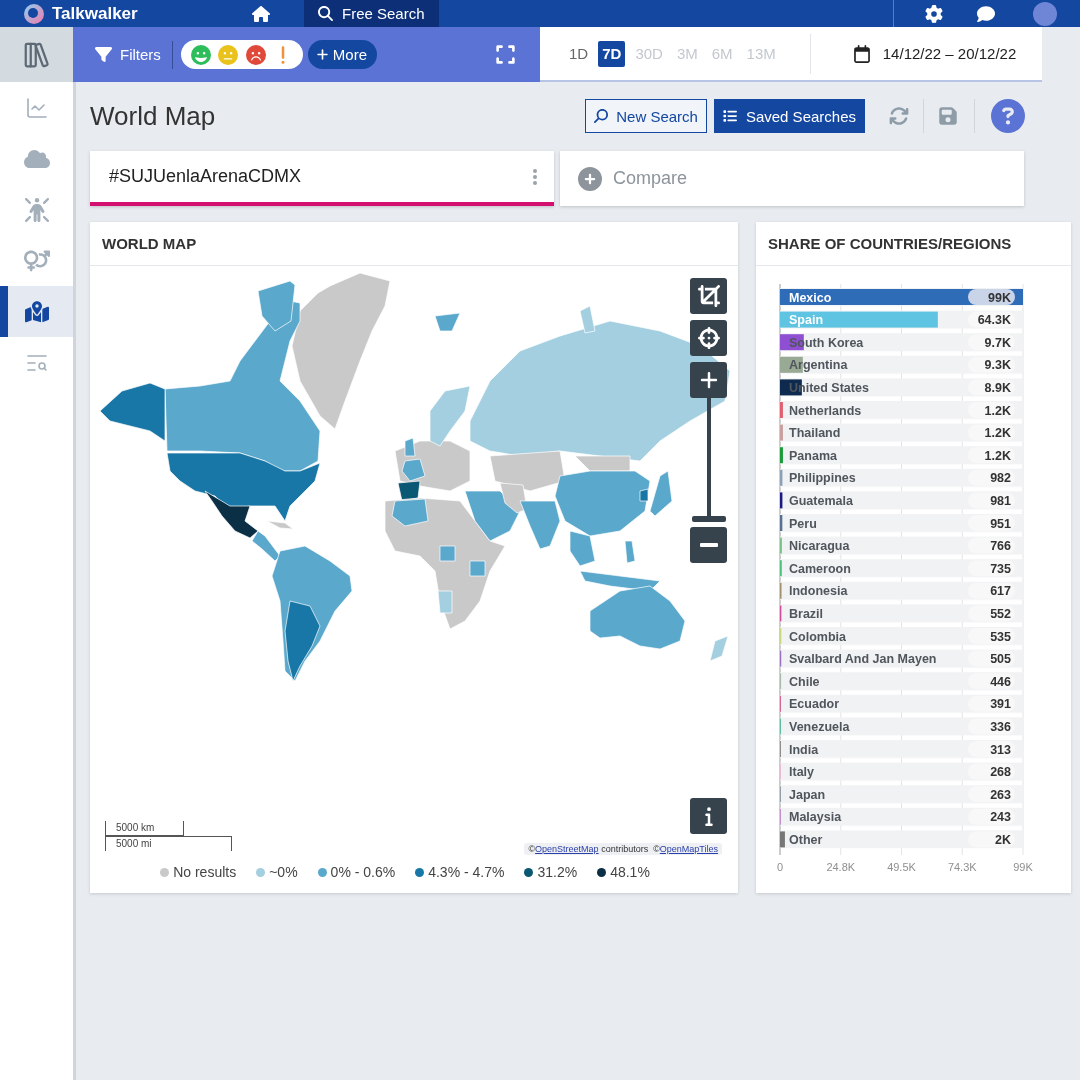  Describe the element at coordinates (567, 849) in the screenshot. I see `attribution-link: OpenStreetMap` at that location.